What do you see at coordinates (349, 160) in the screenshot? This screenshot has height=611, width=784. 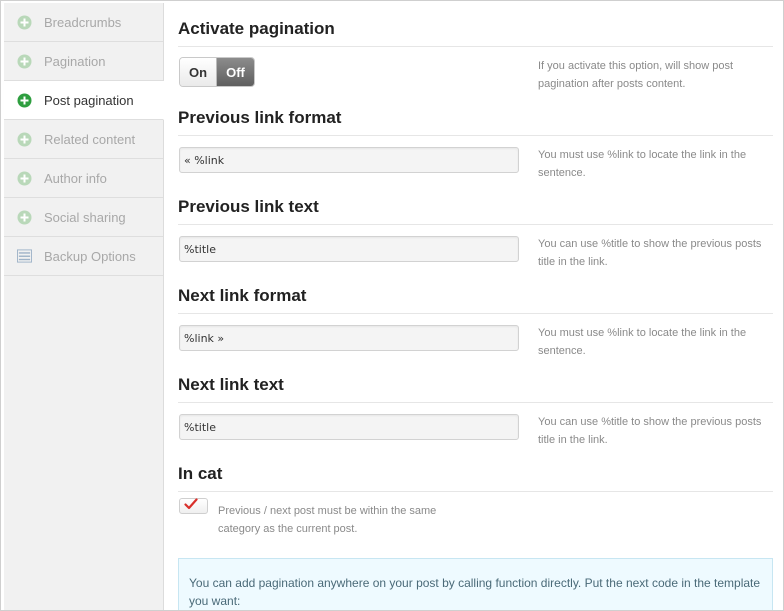 I see `previous-link-format-input` at bounding box center [349, 160].